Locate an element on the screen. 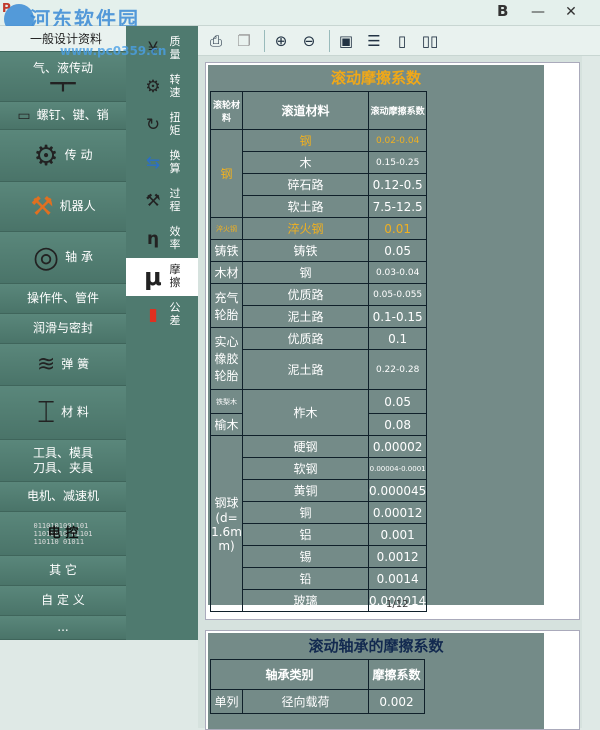 The width and height of the screenshot is (600, 730). subcategory-panel: ¥ 质量 ⚙ 转速 ↻ 扭矩 ⇆ 换算 ⚒ 过程 η 效率 μ 摩擦 ▮ 公差 is located at coordinates (162, 333).